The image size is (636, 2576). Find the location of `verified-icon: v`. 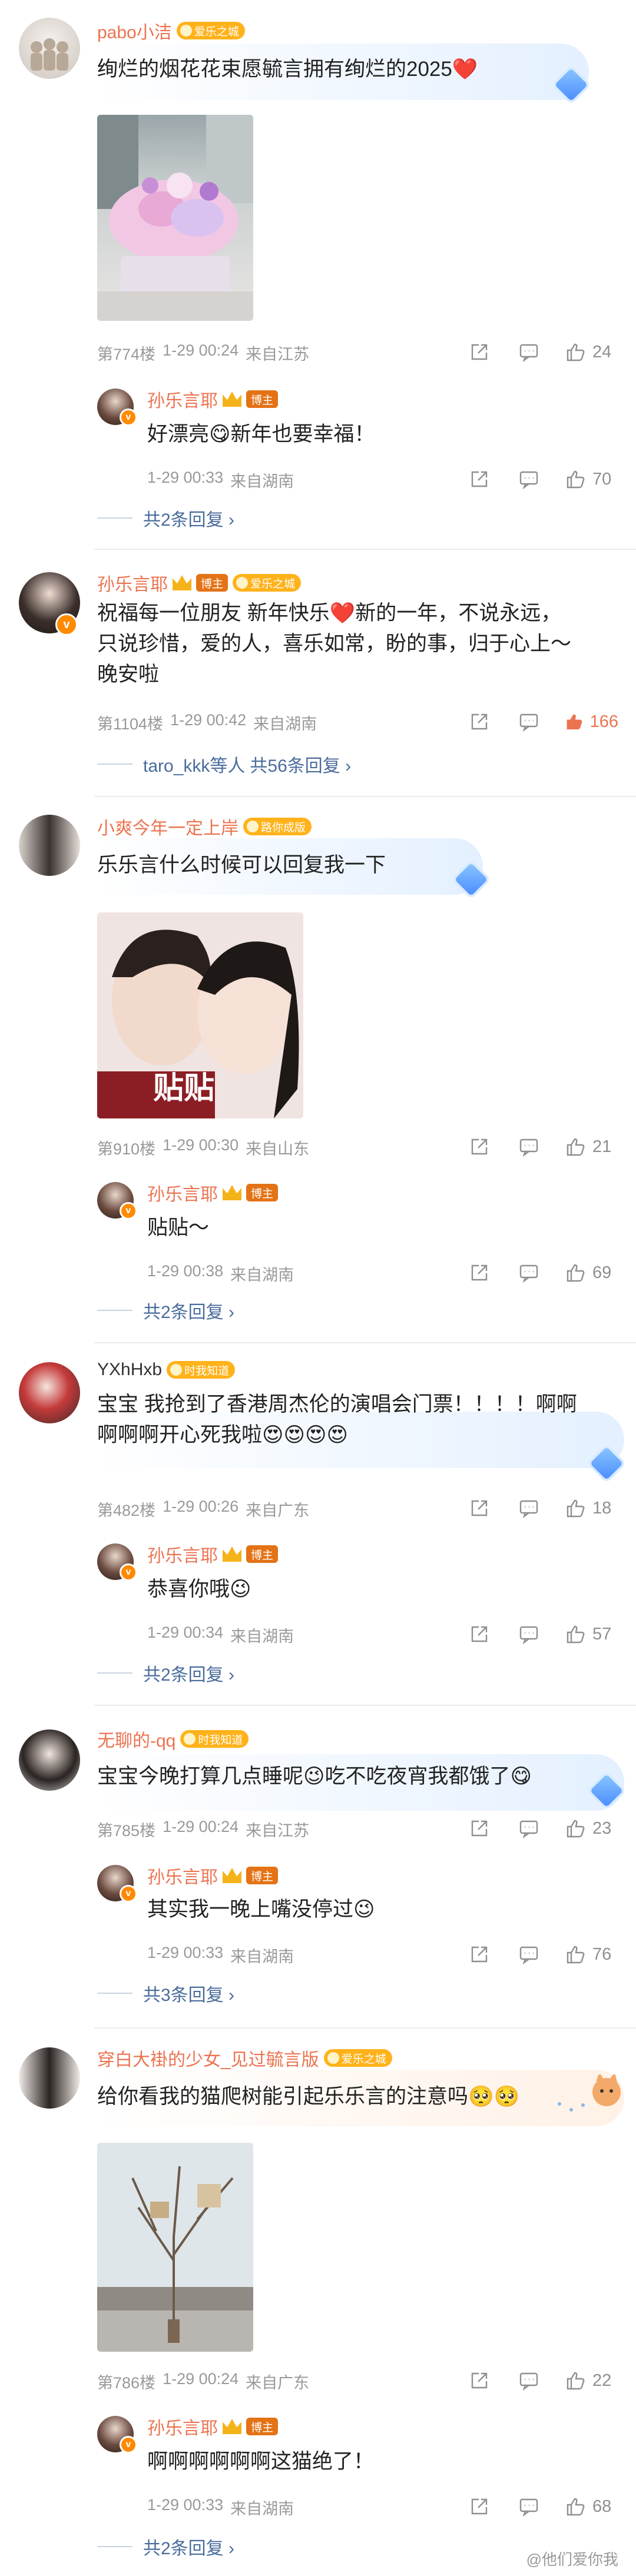

verified-icon: v is located at coordinates (66, 624).